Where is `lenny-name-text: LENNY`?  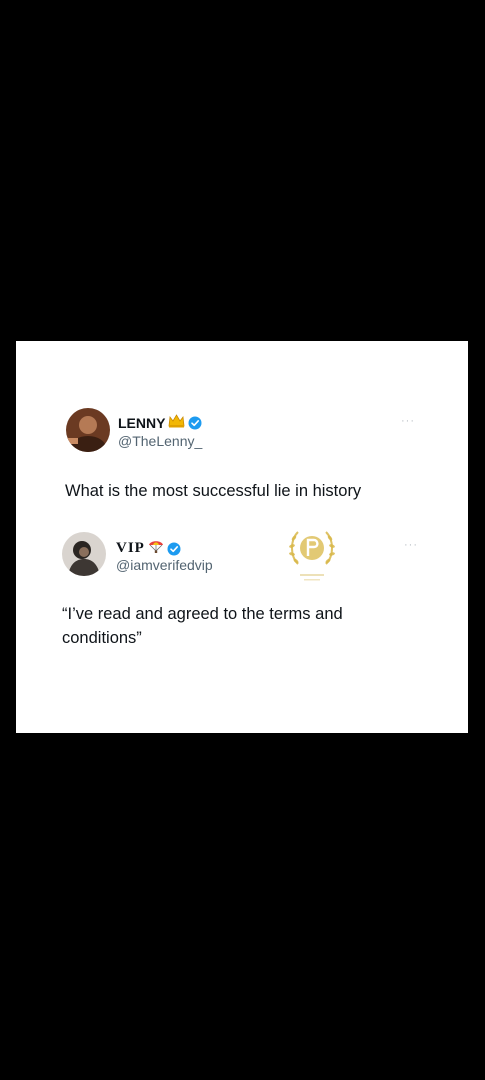
lenny-name-text: LENNY is located at coordinates (142, 422).